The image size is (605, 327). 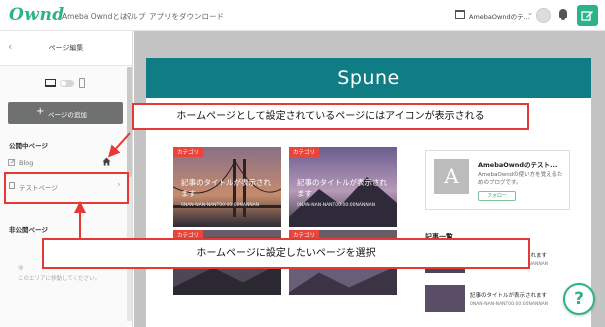 What do you see at coordinates (66, 188) in the screenshot?
I see `highlight-test-page` at bounding box center [66, 188].